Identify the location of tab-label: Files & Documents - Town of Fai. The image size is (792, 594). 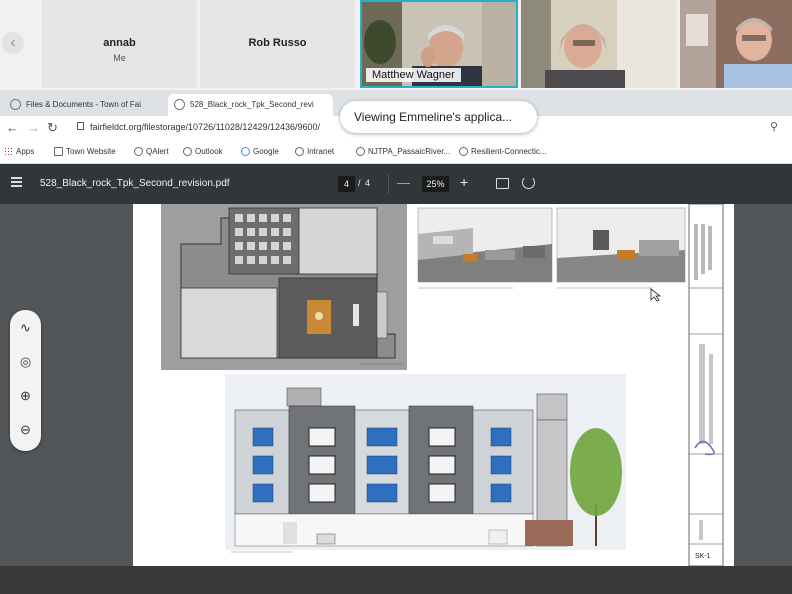
(84, 104).